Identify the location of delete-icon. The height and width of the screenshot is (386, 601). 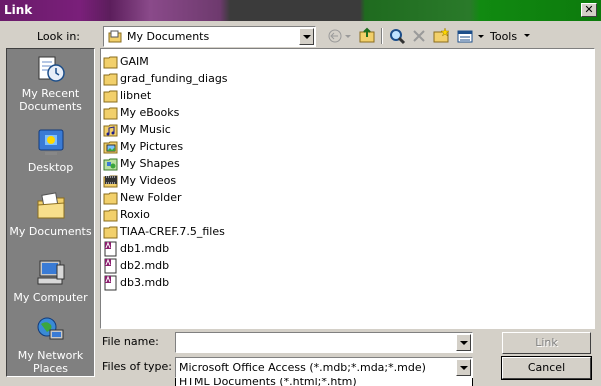
(419, 36).